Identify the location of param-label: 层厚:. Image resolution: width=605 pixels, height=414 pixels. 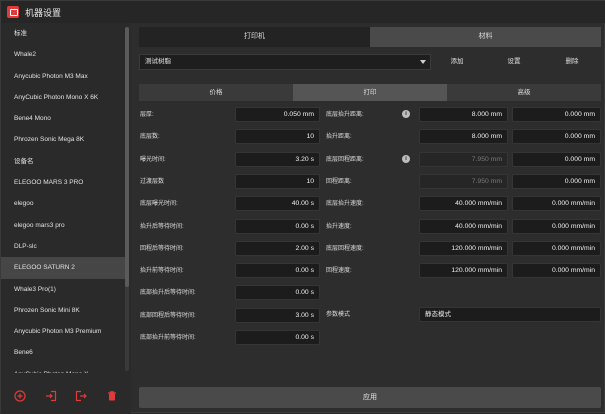
(147, 115).